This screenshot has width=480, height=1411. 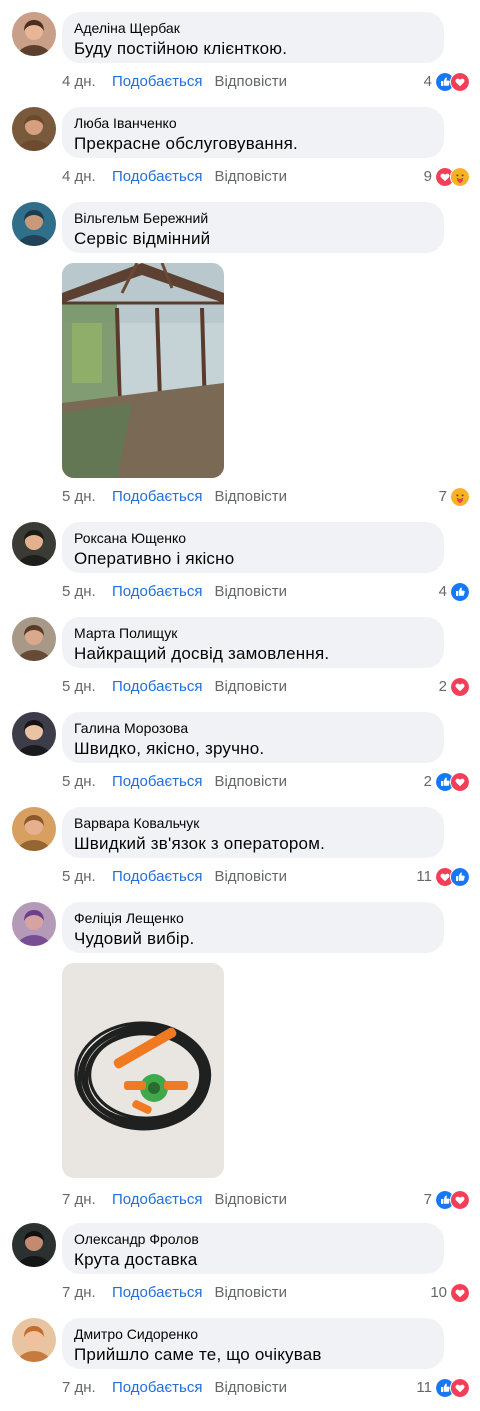 I want to click on comment-author: Люба Іванченко, so click(x=253, y=123).